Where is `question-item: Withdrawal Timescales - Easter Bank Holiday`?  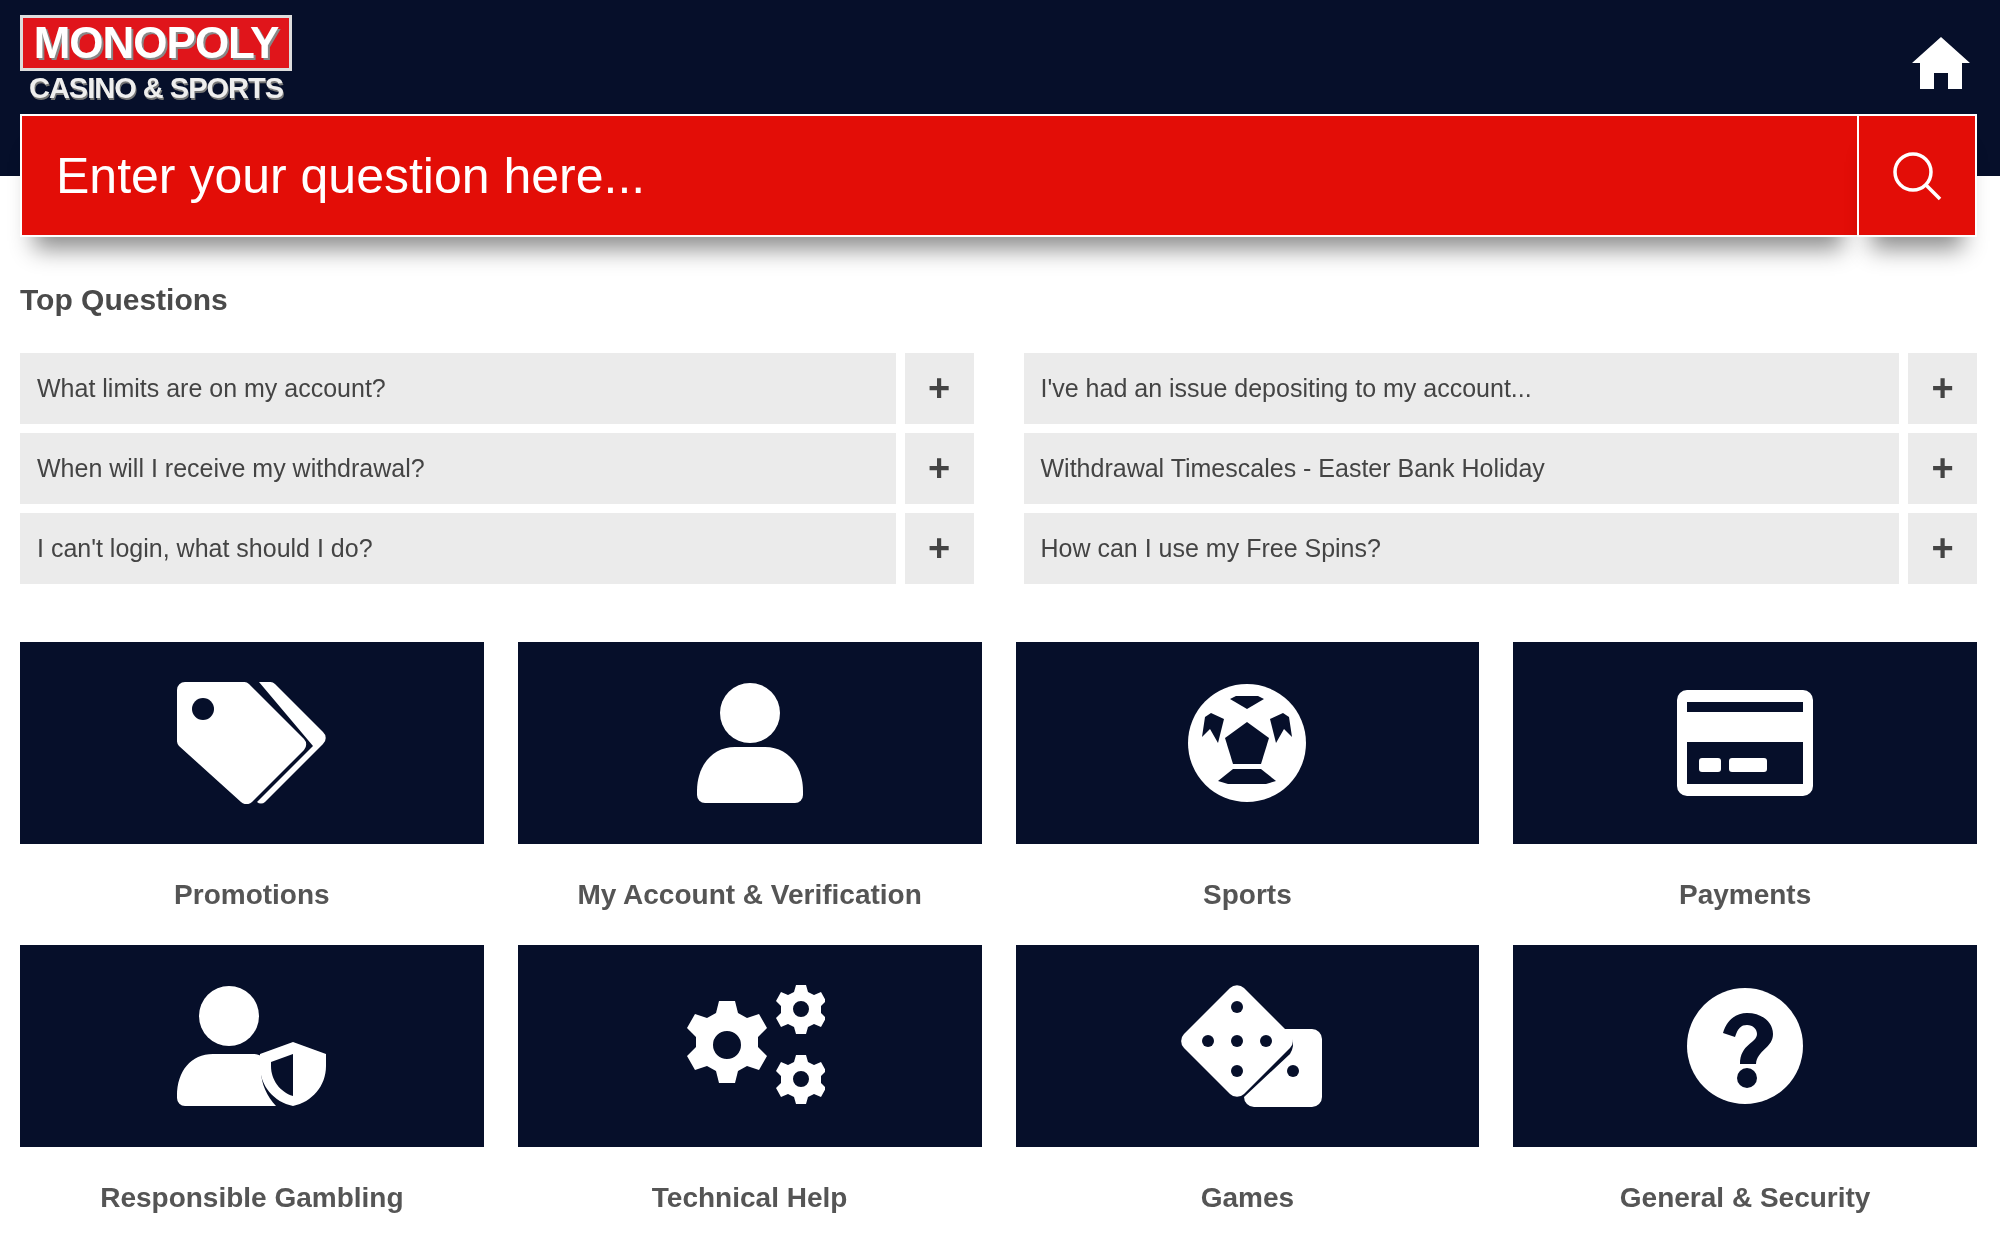 question-item: Withdrawal Timescales - Easter Bank Holiday is located at coordinates (1461, 468).